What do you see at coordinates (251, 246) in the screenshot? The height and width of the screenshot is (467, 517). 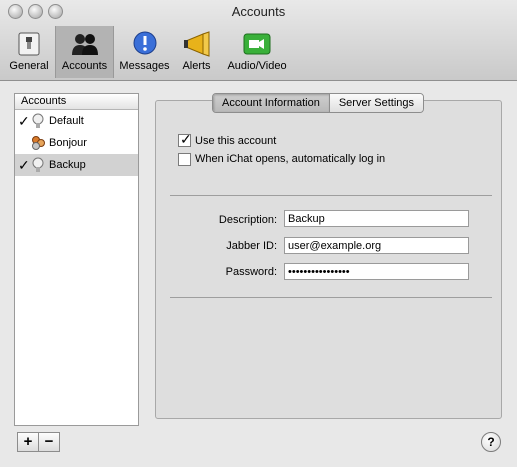 I see `jabber-id-label: Jabber ID:` at bounding box center [251, 246].